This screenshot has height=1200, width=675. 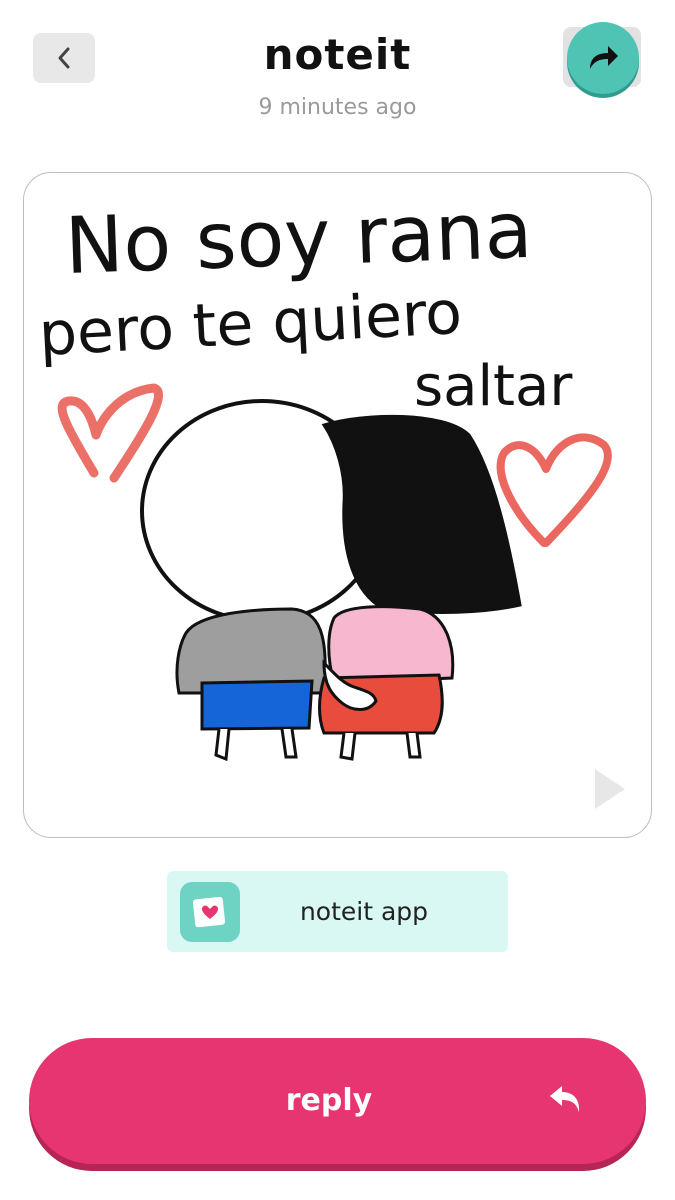 What do you see at coordinates (210, 911) in the screenshot?
I see `noteit-app-icon` at bounding box center [210, 911].